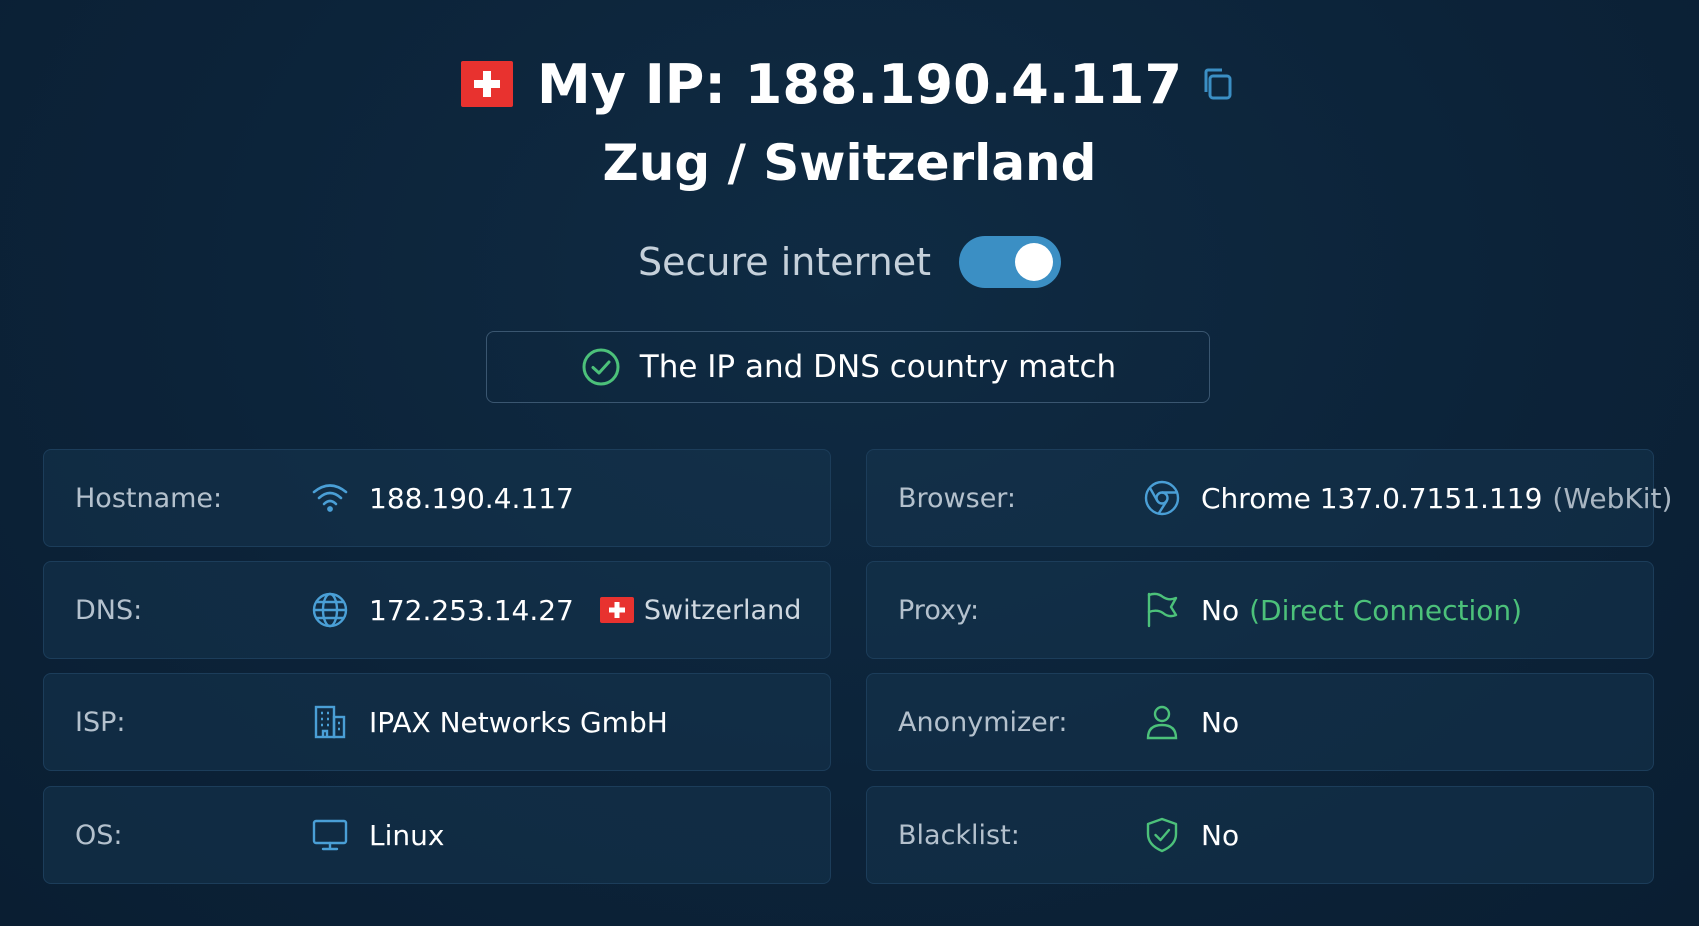 This screenshot has width=1699, height=926. Describe the element at coordinates (1218, 84) in the screenshot. I see `copy-icon` at that location.